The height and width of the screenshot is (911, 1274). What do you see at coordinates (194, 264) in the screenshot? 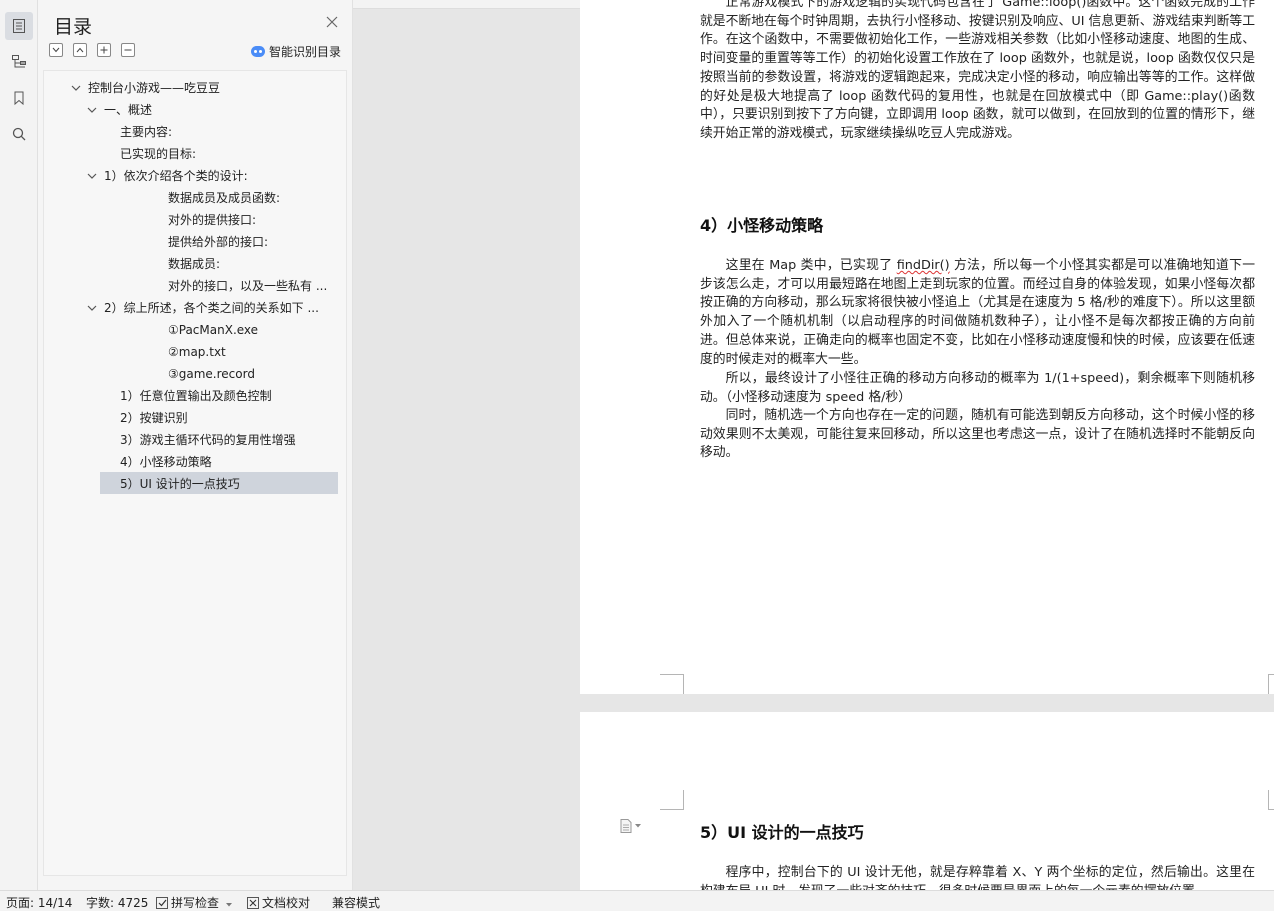
I see `toc-item: 数据成员:` at bounding box center [194, 264].